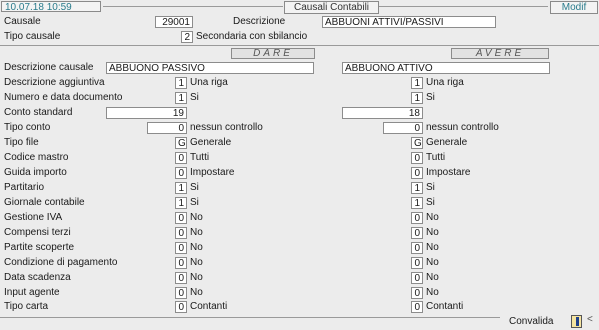  I want to click on field-label: Input agente, so click(32, 292).